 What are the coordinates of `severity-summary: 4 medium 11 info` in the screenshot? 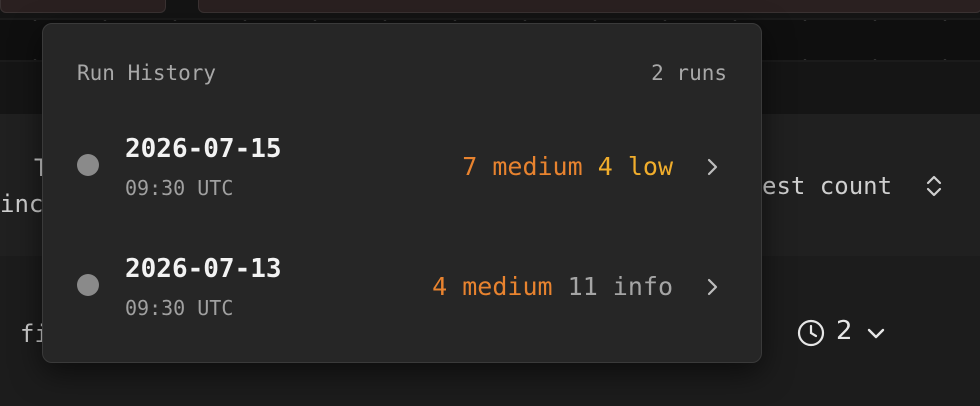 It's located at (552, 286).